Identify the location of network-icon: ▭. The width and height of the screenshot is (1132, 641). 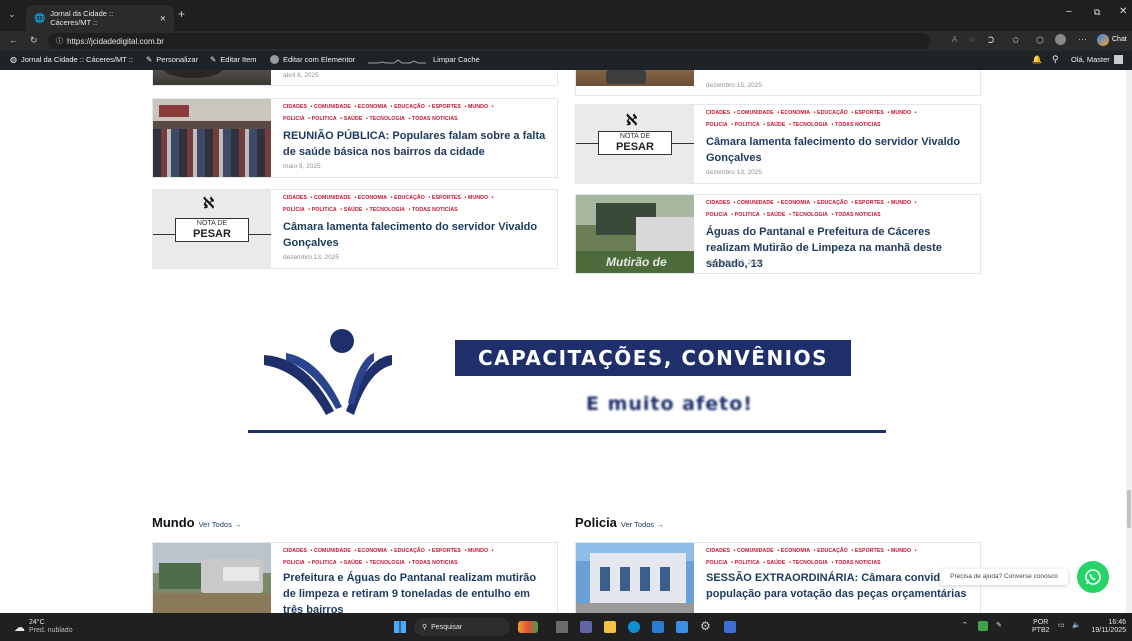
(1061, 625).